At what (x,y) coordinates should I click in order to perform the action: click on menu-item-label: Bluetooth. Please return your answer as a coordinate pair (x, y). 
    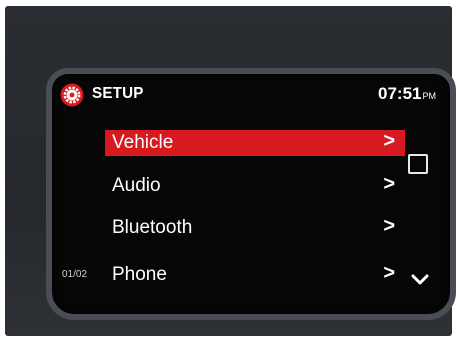
    Looking at the image, I should click on (152, 227).